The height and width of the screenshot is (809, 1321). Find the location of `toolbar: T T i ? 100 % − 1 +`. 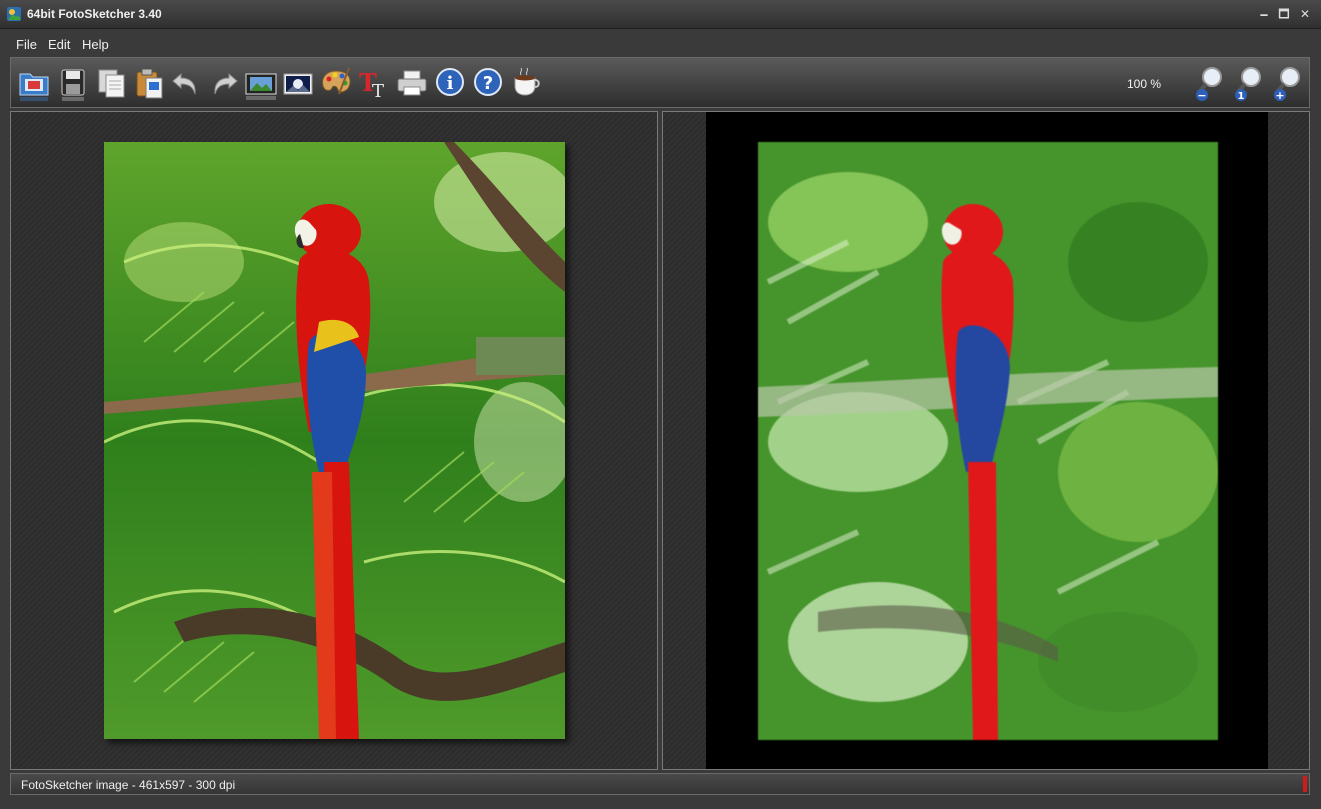

toolbar: T T i ? 100 % − 1 + is located at coordinates (660, 82).